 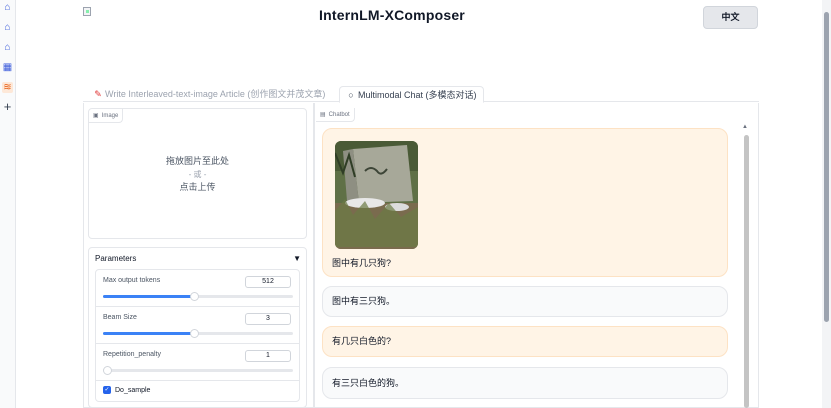 I want to click on chat-scrollbar: ▲, so click(x=746, y=266).